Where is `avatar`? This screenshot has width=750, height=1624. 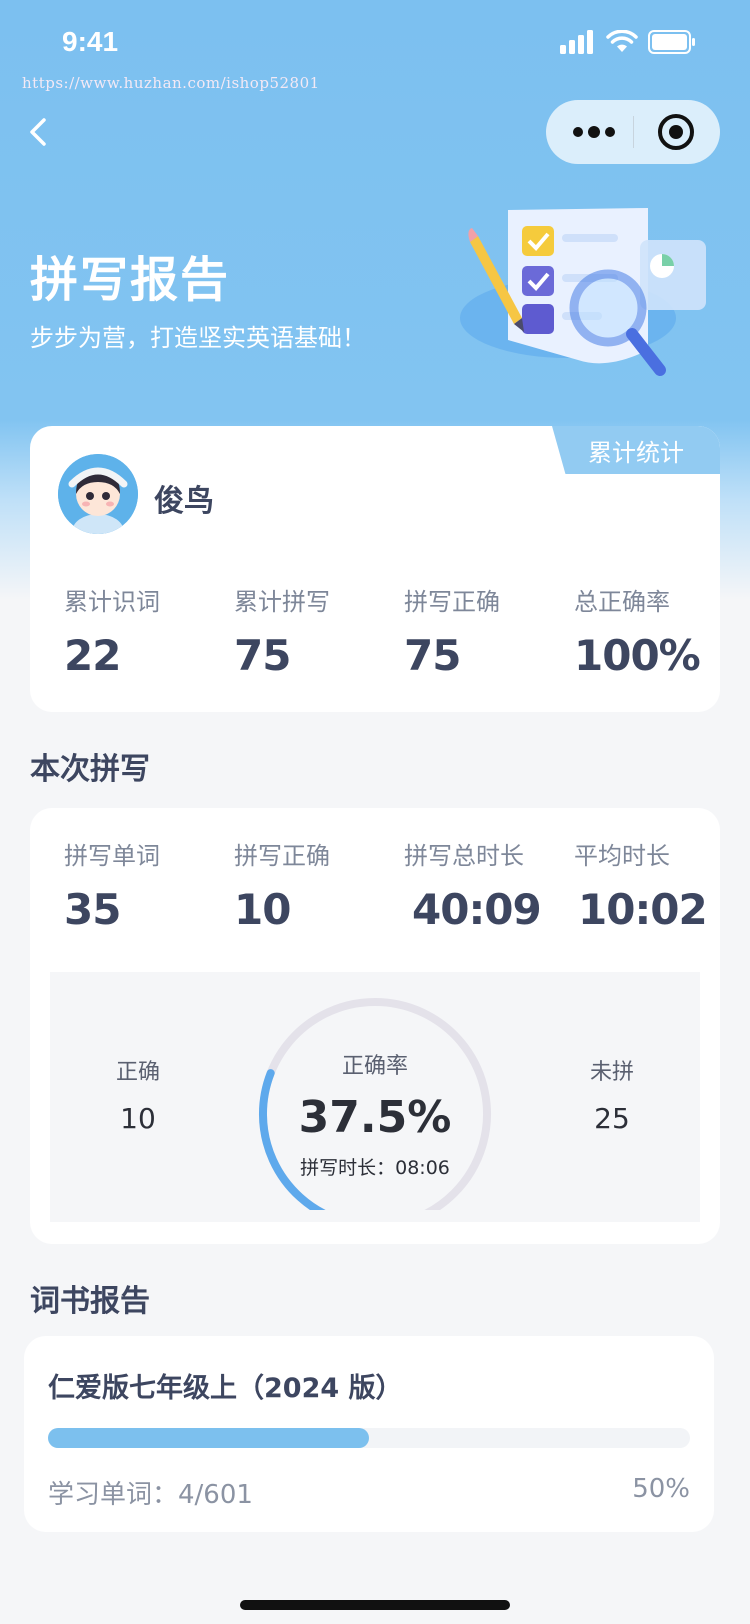 avatar is located at coordinates (98, 494).